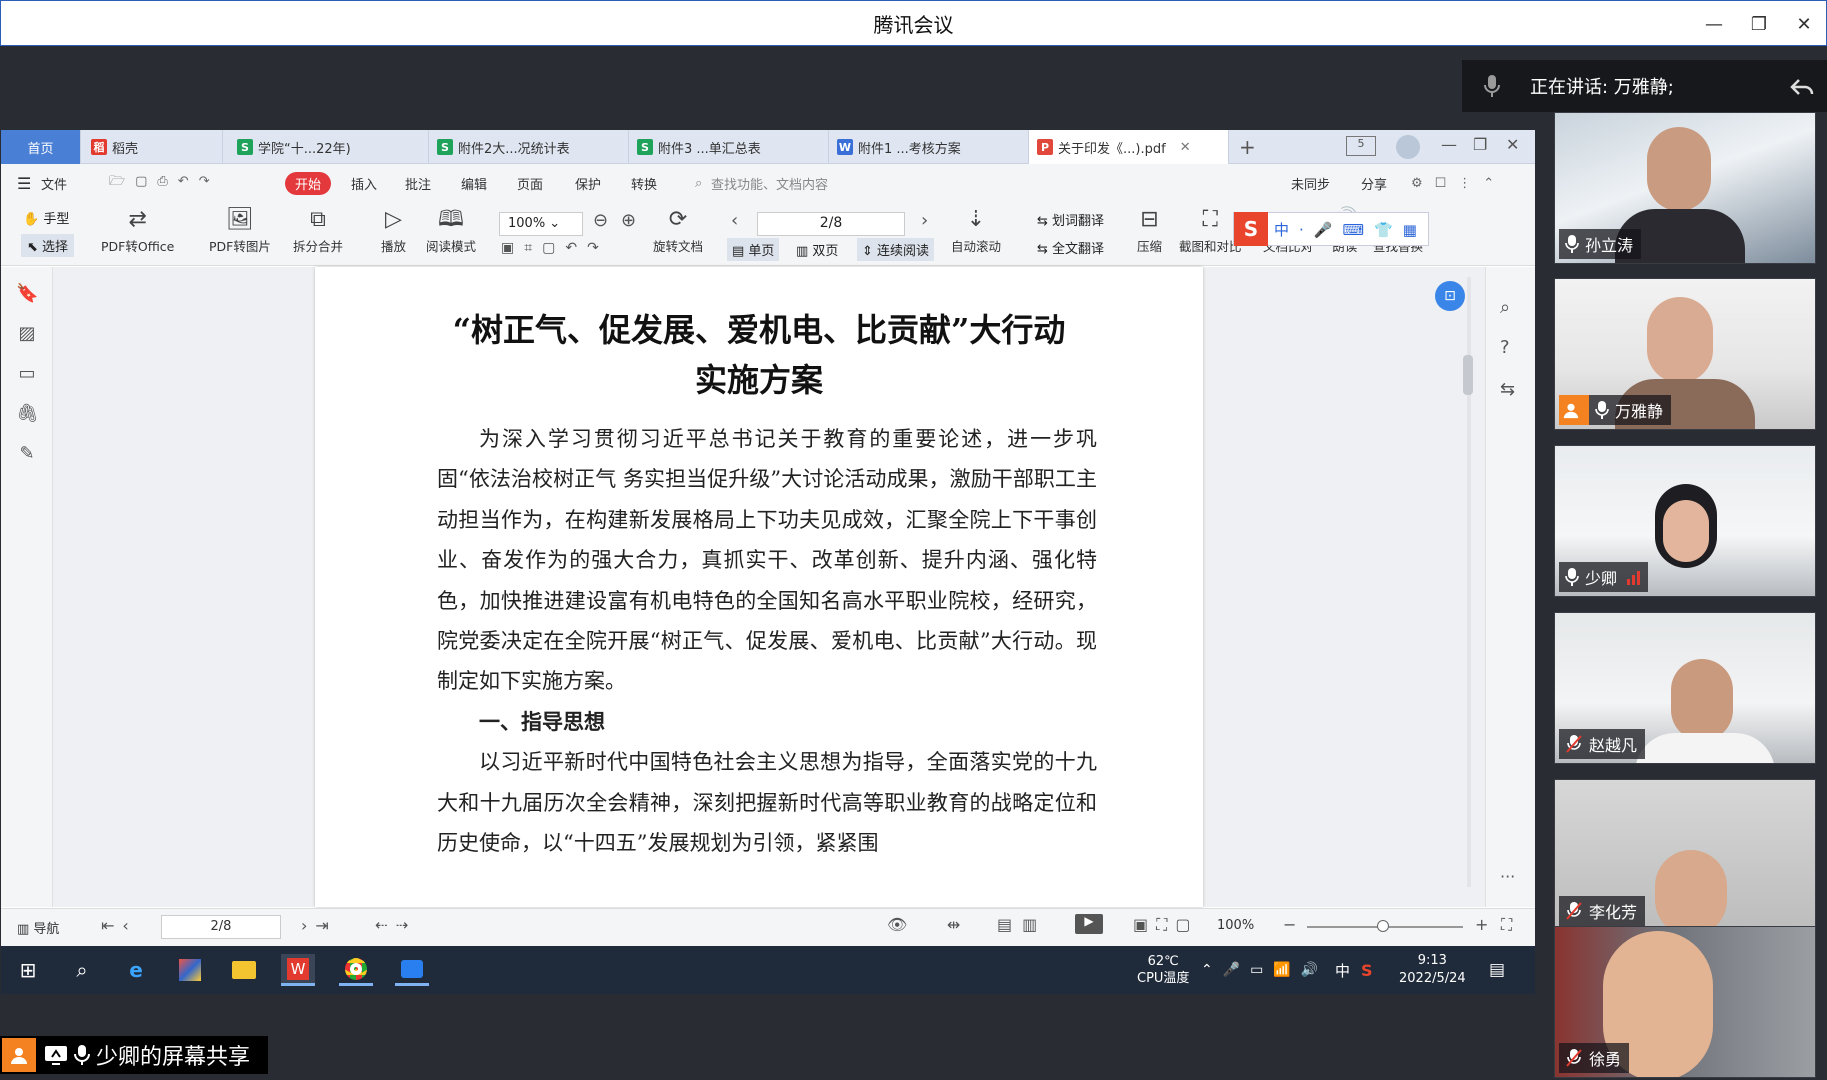 This screenshot has width=1827, height=1080. What do you see at coordinates (1165, 925) in the screenshot?
I see `fit-icons: ▣⛶▢` at bounding box center [1165, 925].